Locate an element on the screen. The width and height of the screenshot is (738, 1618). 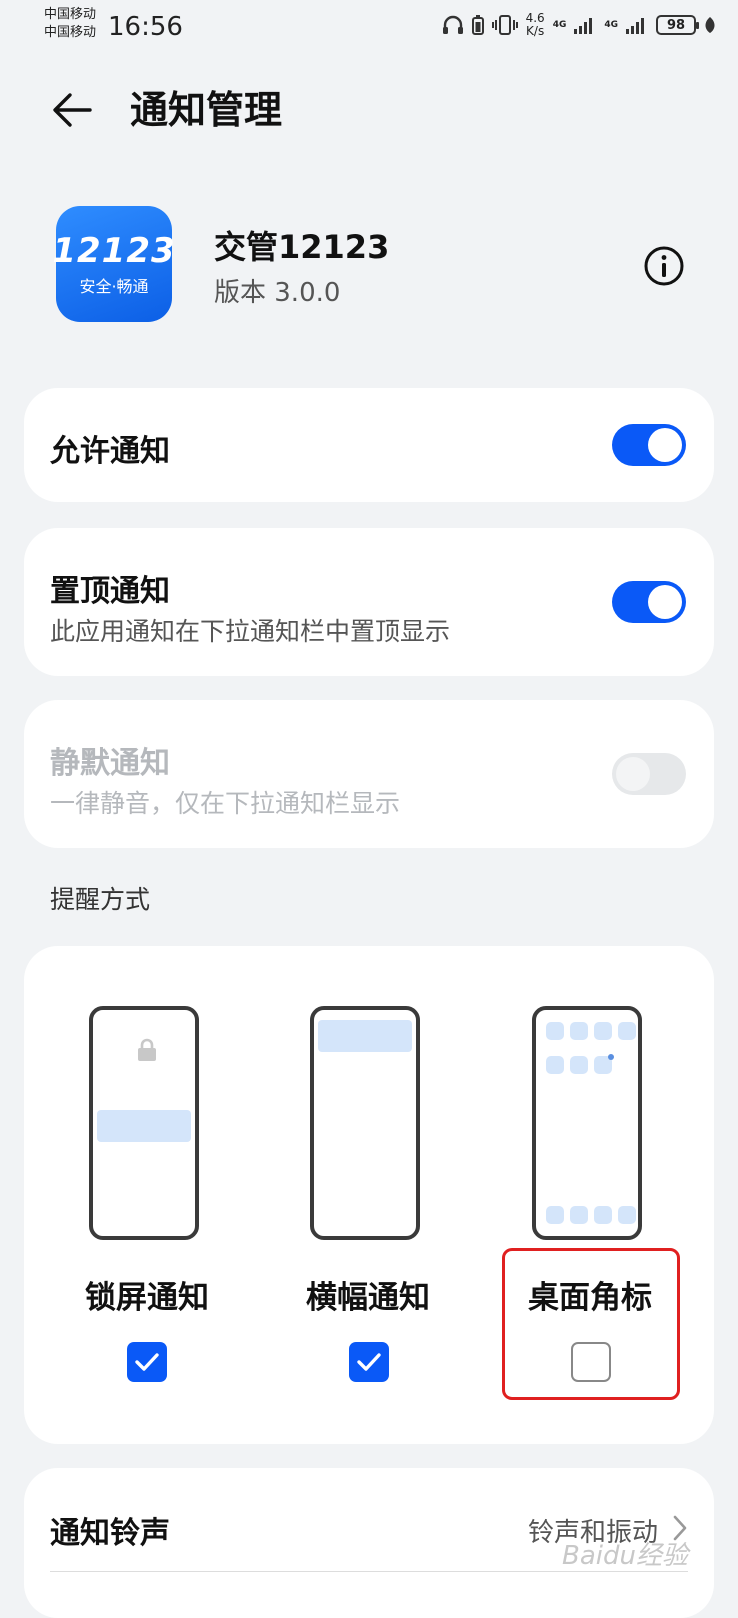
carrier-2: 中国移动 is located at coordinates (70, 32).